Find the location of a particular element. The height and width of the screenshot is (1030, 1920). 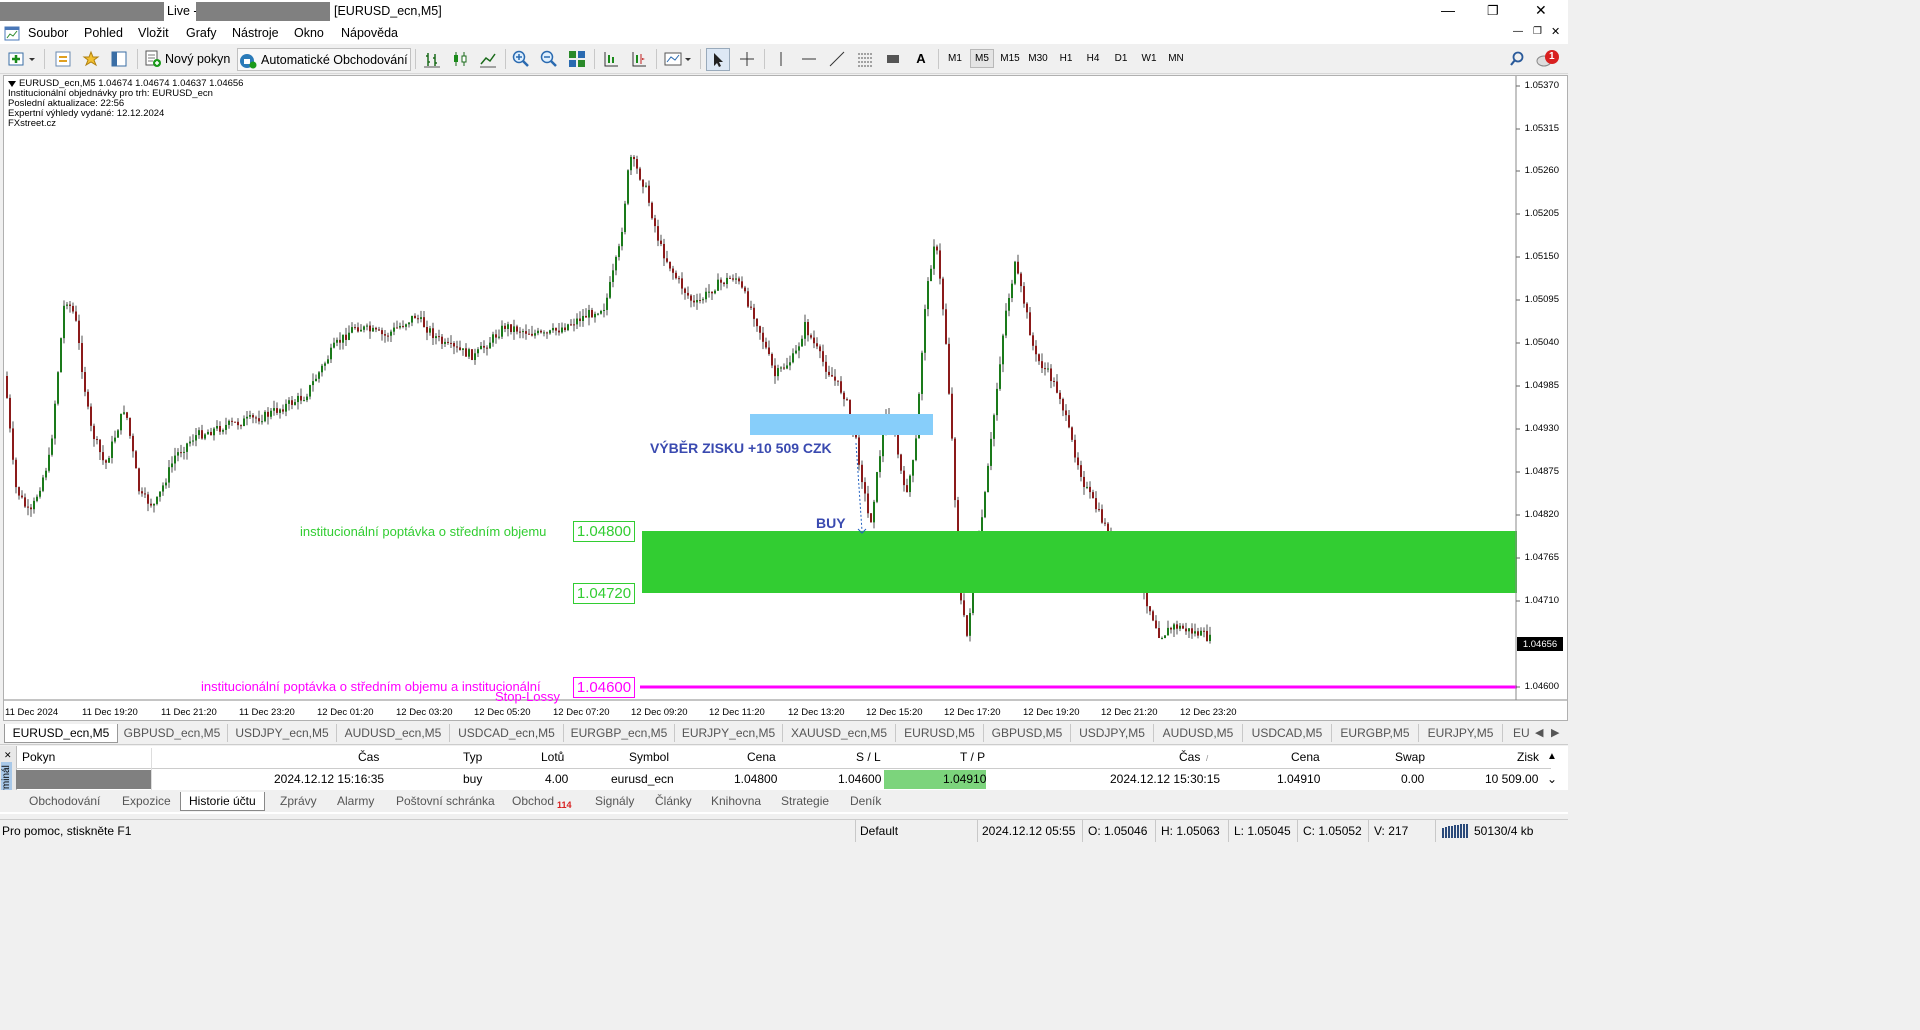

tf-w1: W1 is located at coordinates (1149, 58).